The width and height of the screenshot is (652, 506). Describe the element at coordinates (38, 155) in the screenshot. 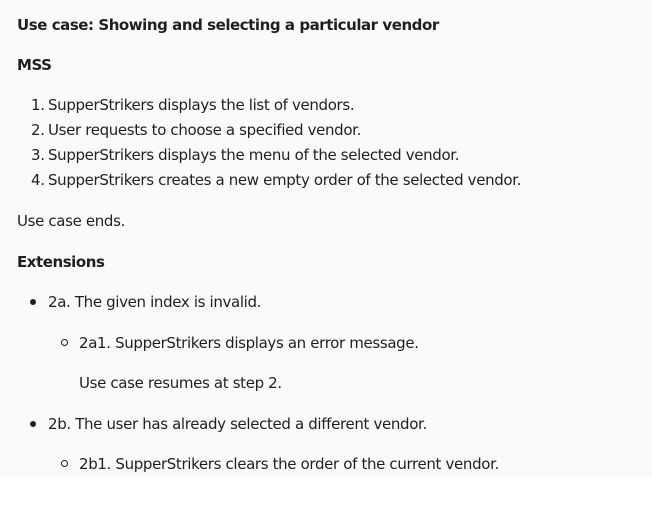

I see `step-number: 3.` at that location.